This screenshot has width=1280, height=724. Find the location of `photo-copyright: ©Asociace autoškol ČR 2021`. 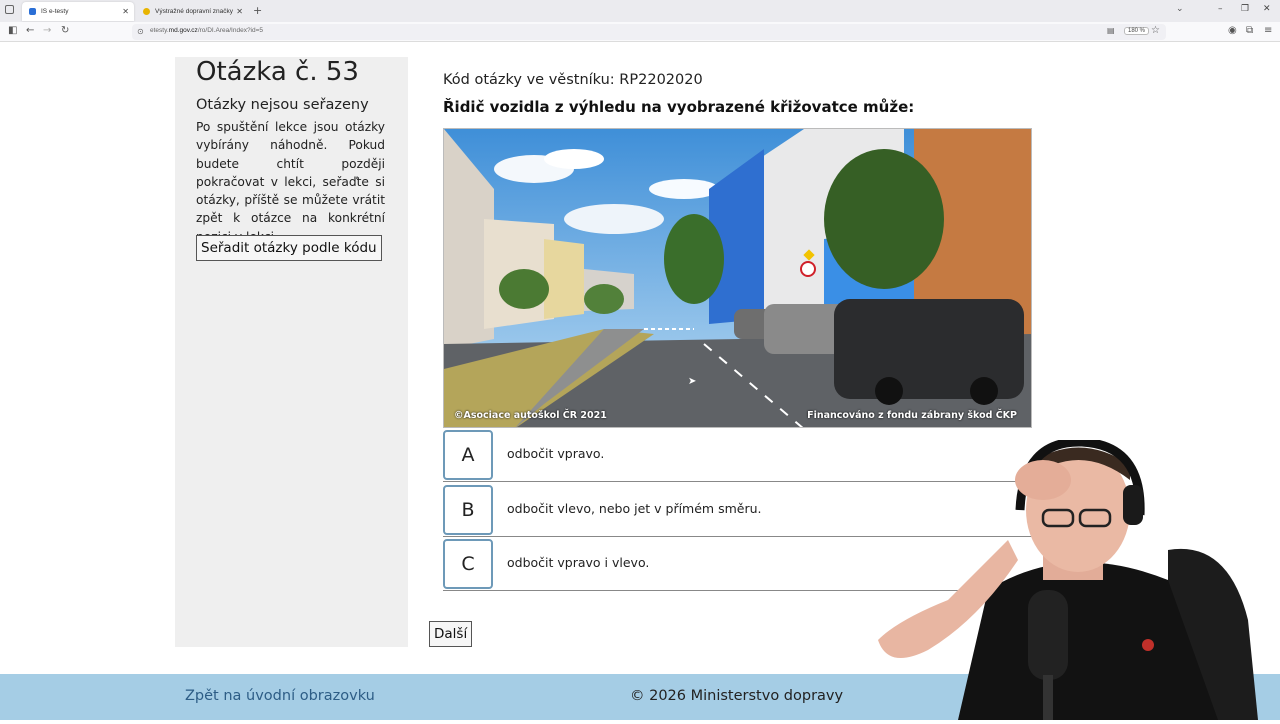

photo-copyright: ©Asociace autoškol ČR 2021 is located at coordinates (530, 415).